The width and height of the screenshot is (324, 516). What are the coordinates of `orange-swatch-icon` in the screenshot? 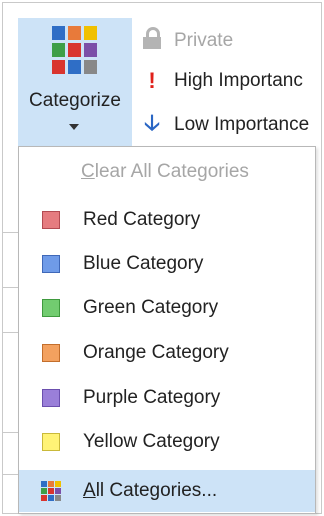 It's located at (51, 353).